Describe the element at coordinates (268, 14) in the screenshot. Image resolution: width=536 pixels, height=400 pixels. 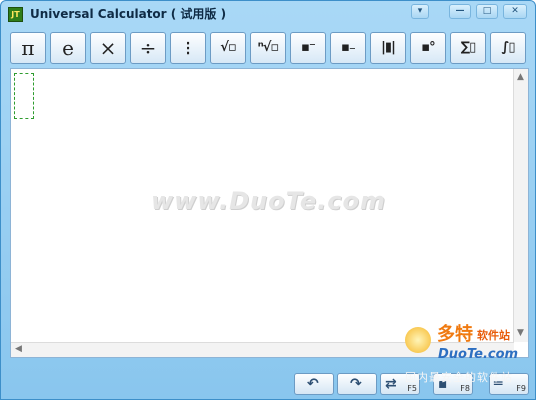
I see `title-bar: JT Universal Calculator ( 试用版 ) ▾ — □ ✕` at that location.